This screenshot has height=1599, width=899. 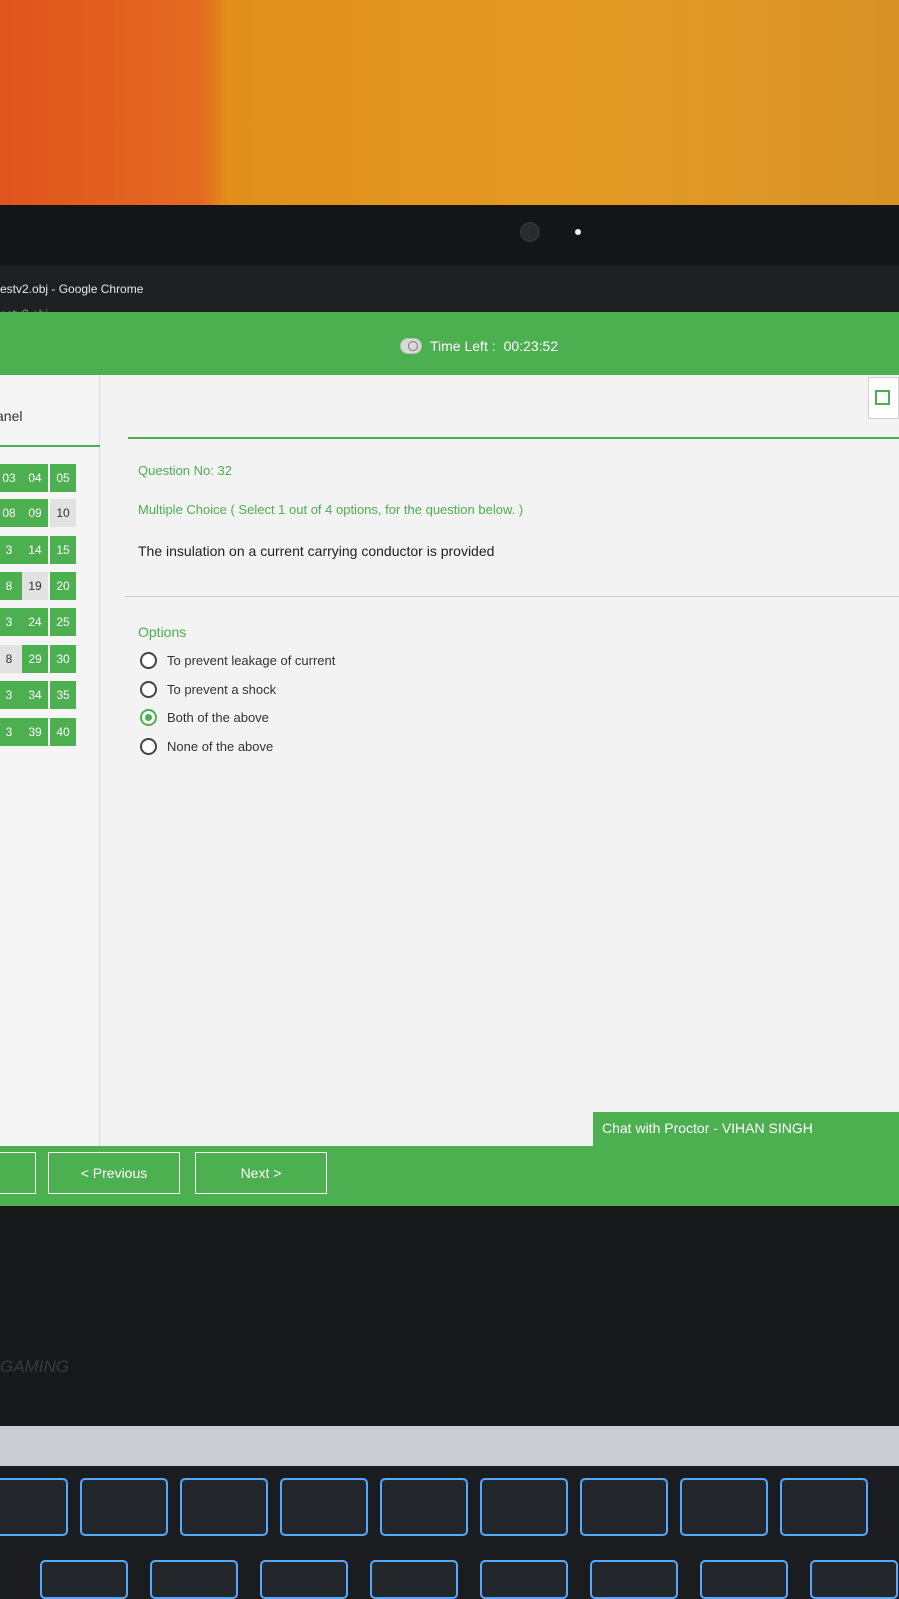 I want to click on option-label: To prevent a shock, so click(x=221, y=689).